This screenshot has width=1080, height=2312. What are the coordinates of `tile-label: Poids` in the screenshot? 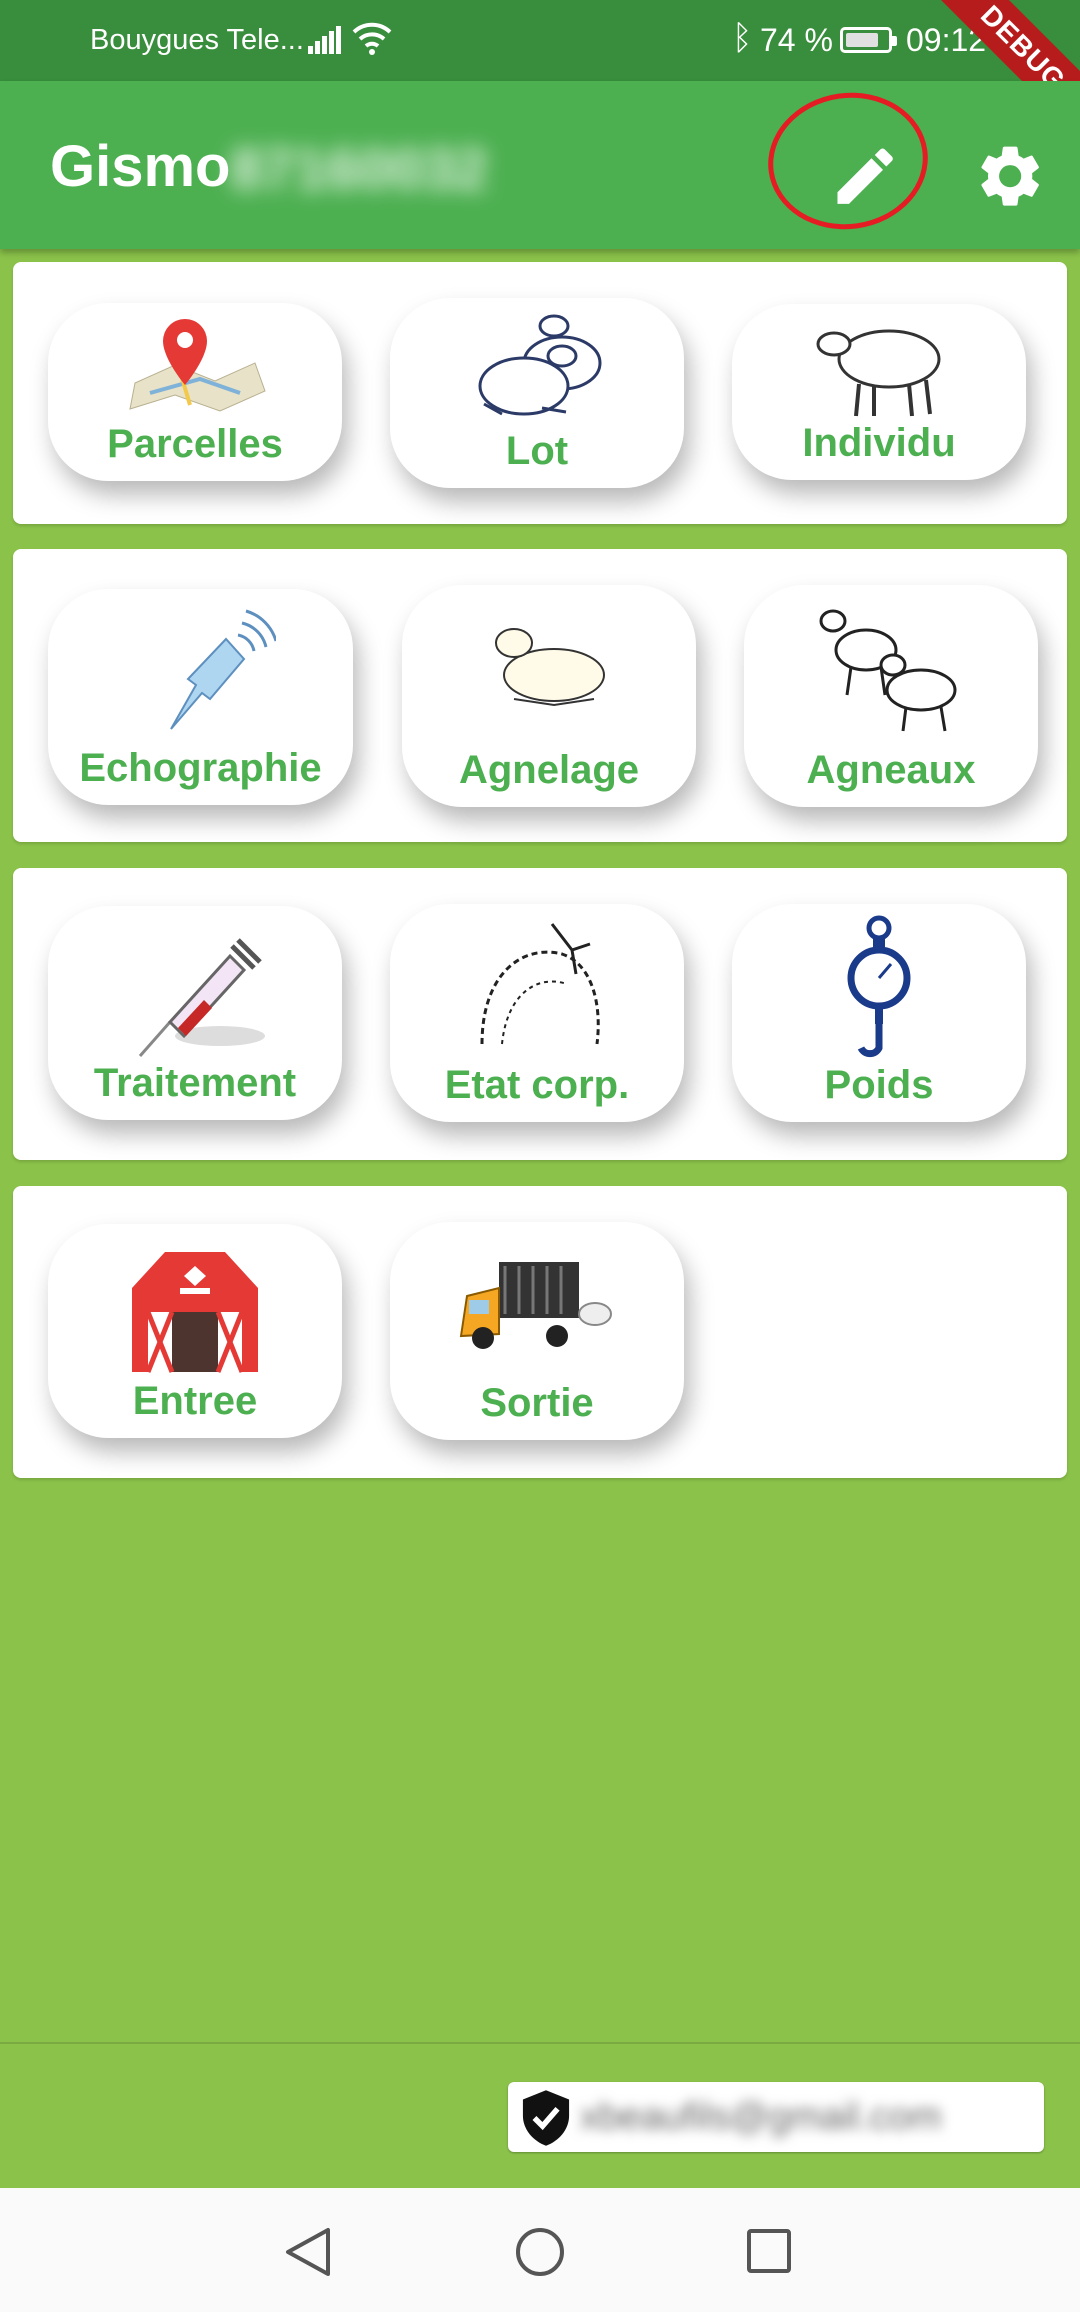 It's located at (879, 1085).